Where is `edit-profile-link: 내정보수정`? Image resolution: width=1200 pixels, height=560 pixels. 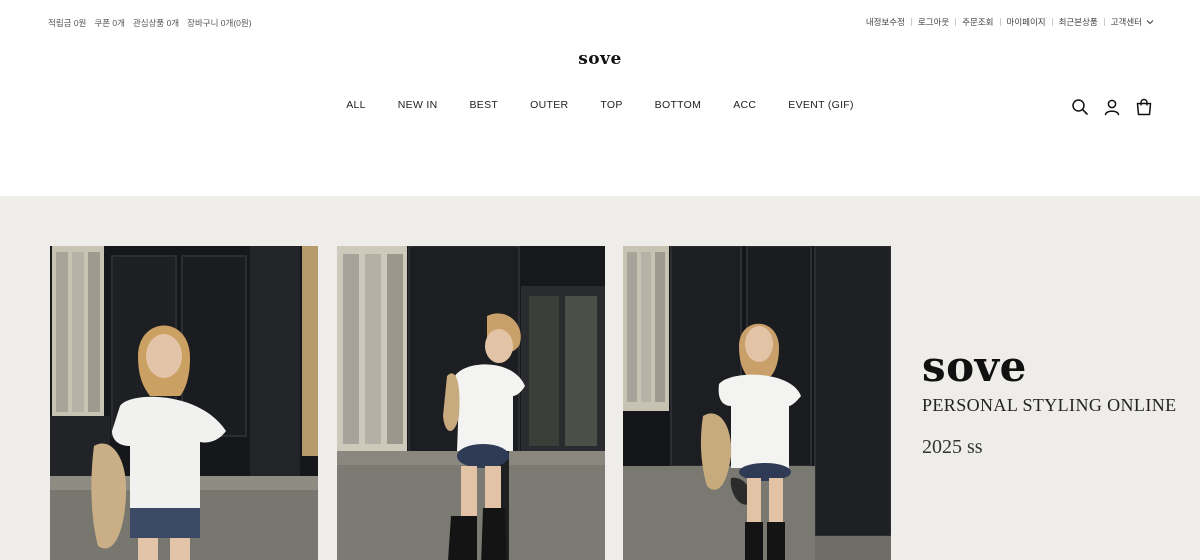 edit-profile-link: 내정보수정 is located at coordinates (885, 22).